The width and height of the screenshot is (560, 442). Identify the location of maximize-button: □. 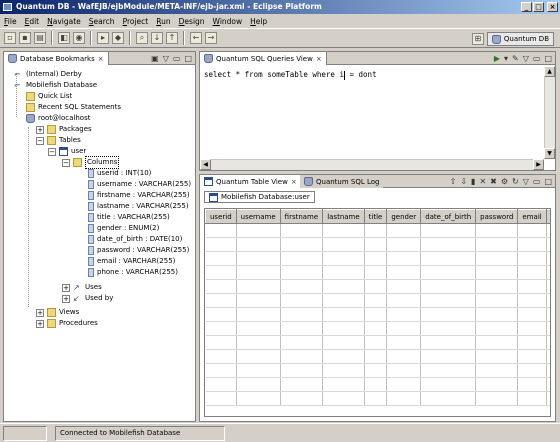
(538, 7).